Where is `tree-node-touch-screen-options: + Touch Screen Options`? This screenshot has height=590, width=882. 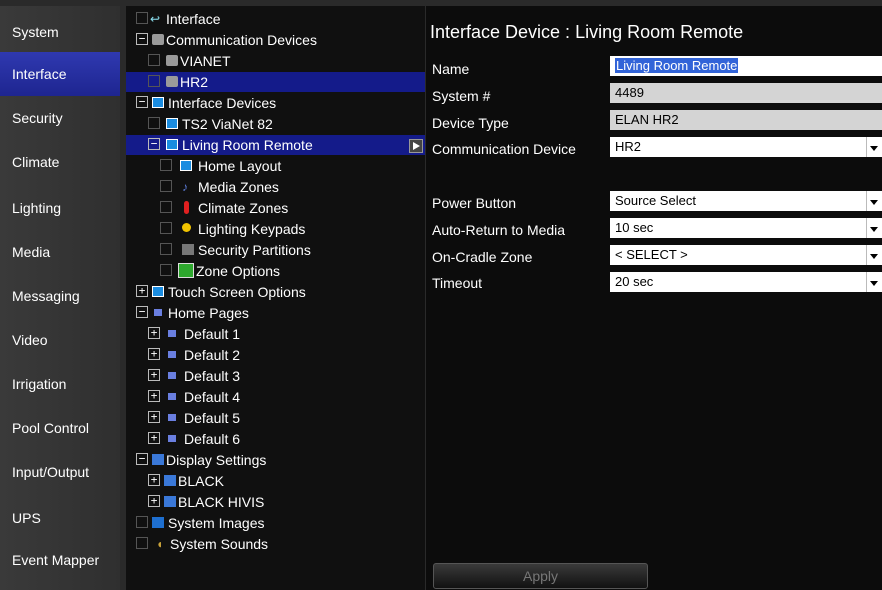
tree-node-touch-screen-options: + Touch Screen Options is located at coordinates (275, 292).